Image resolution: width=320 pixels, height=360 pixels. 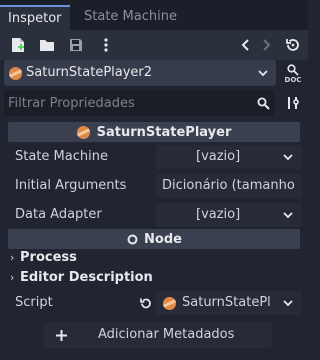 What do you see at coordinates (58, 214) in the screenshot?
I see `property-label: Data Adapter` at bounding box center [58, 214].